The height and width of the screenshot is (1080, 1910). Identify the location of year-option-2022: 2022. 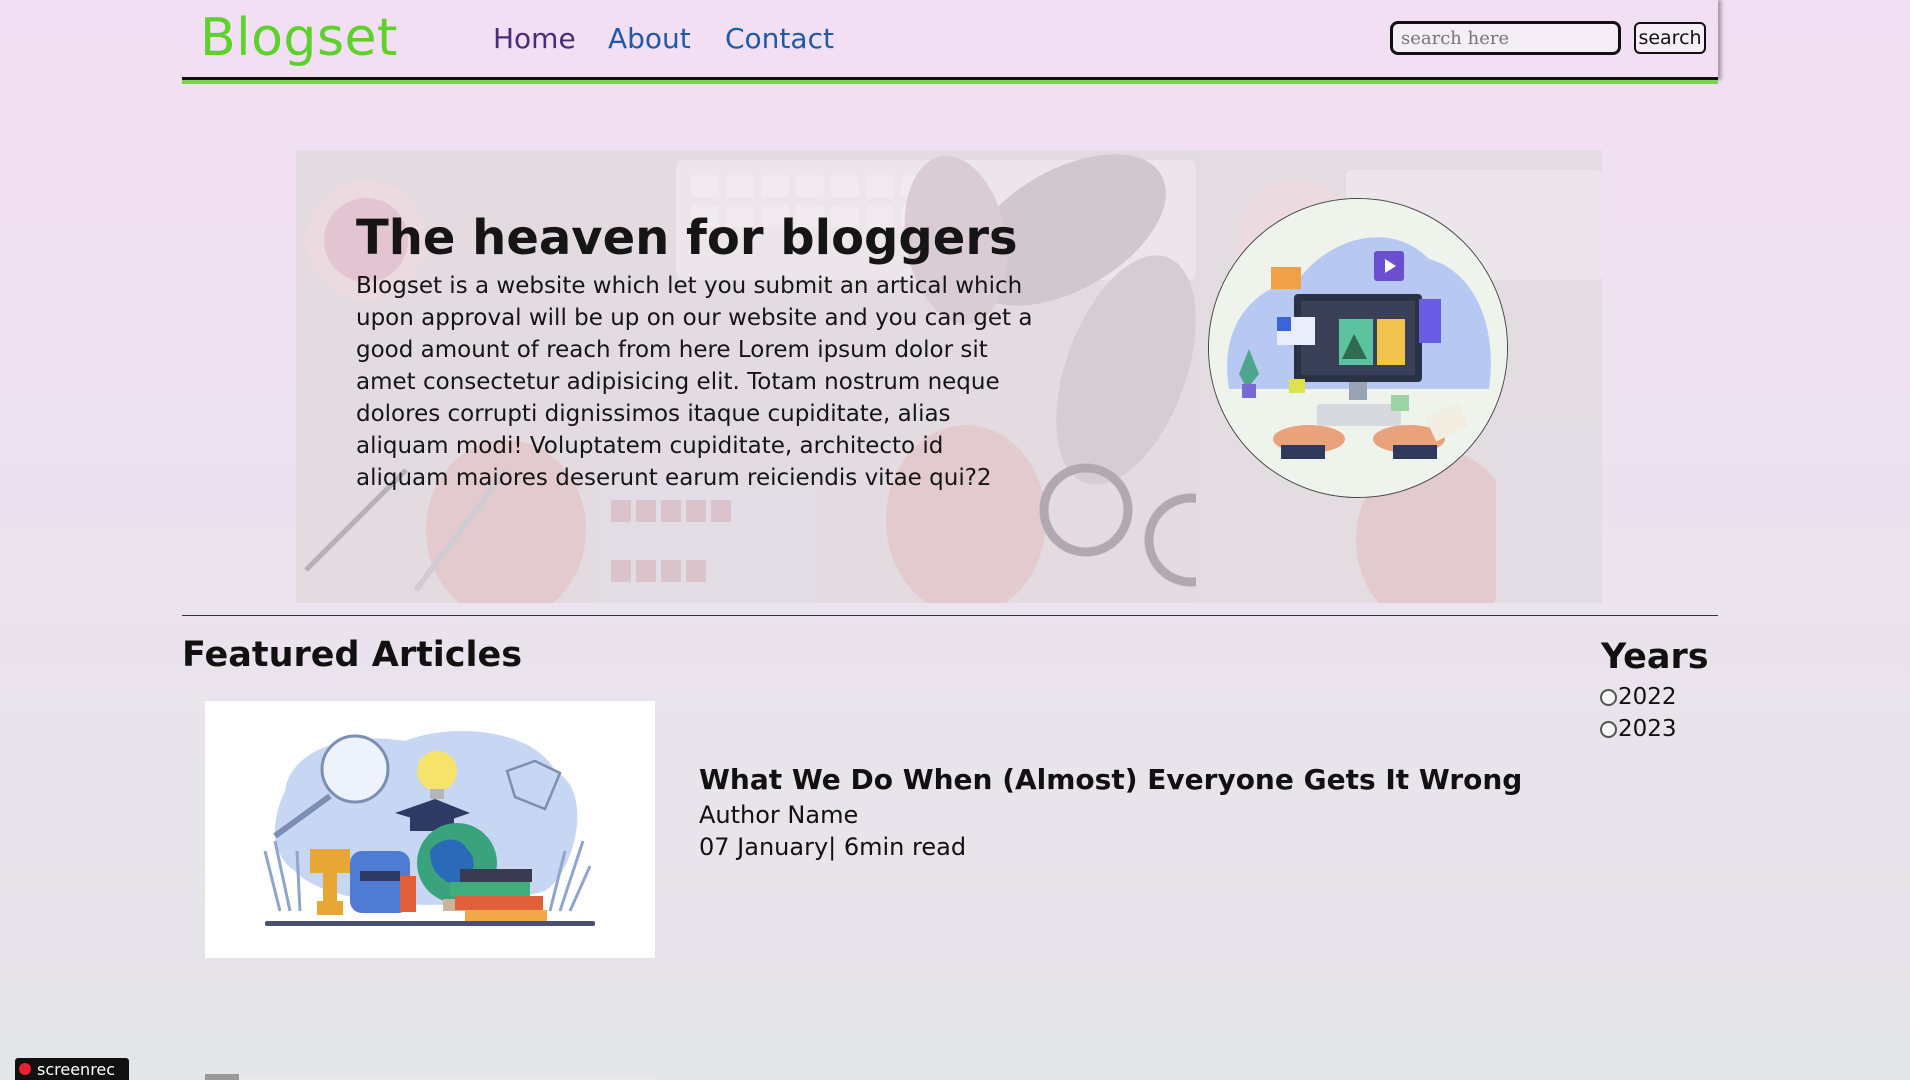
(1638, 697).